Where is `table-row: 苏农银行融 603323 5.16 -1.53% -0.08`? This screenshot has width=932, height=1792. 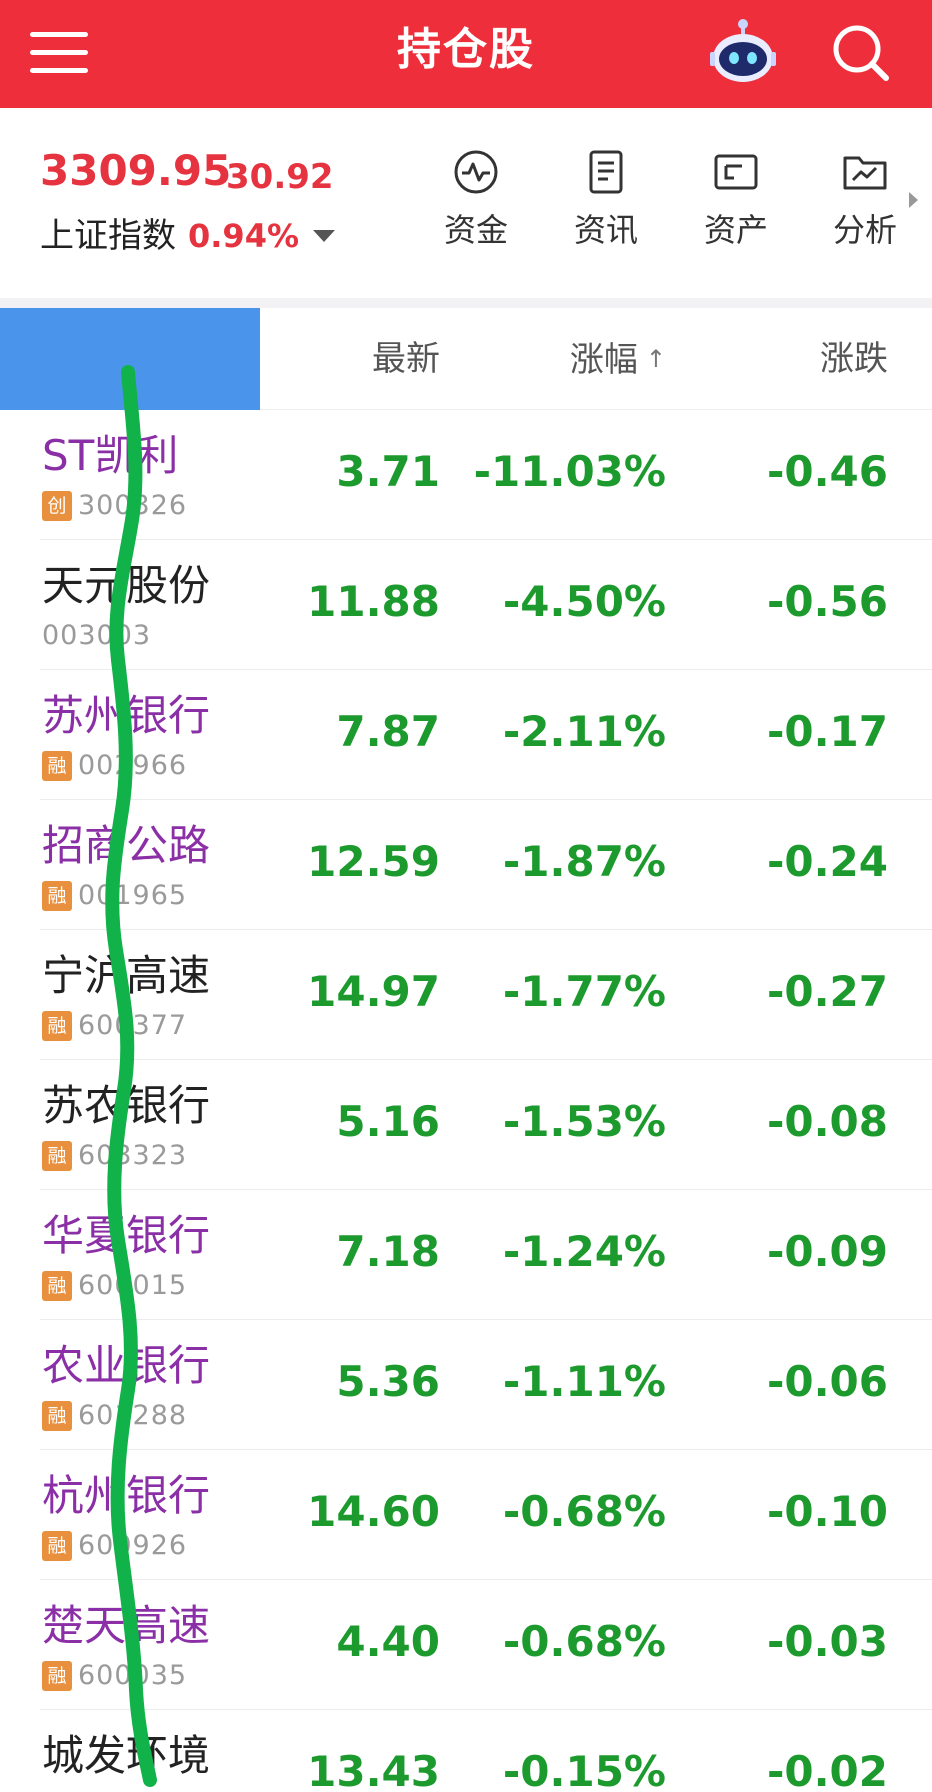 table-row: 苏农银行融 603323 5.16 -1.53% -0.08 is located at coordinates (466, 1125).